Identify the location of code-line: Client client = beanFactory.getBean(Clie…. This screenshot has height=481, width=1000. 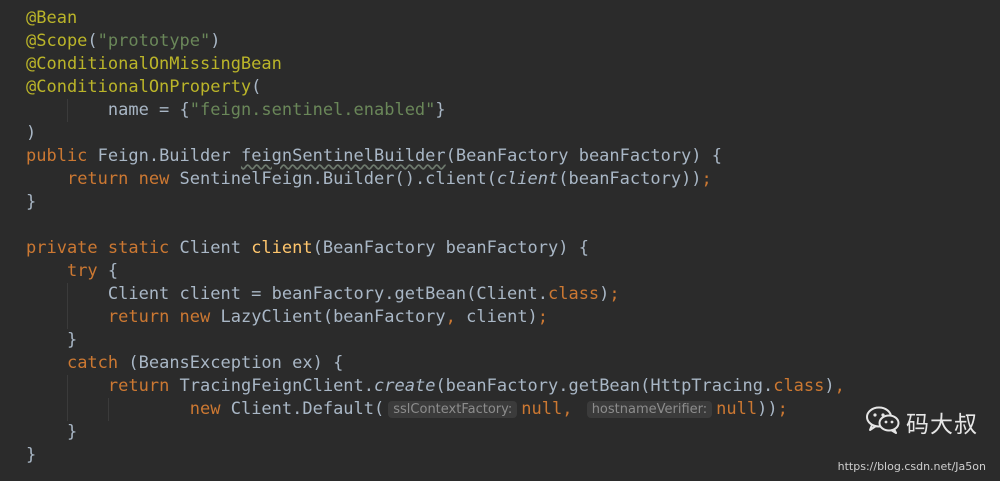
(513, 294).